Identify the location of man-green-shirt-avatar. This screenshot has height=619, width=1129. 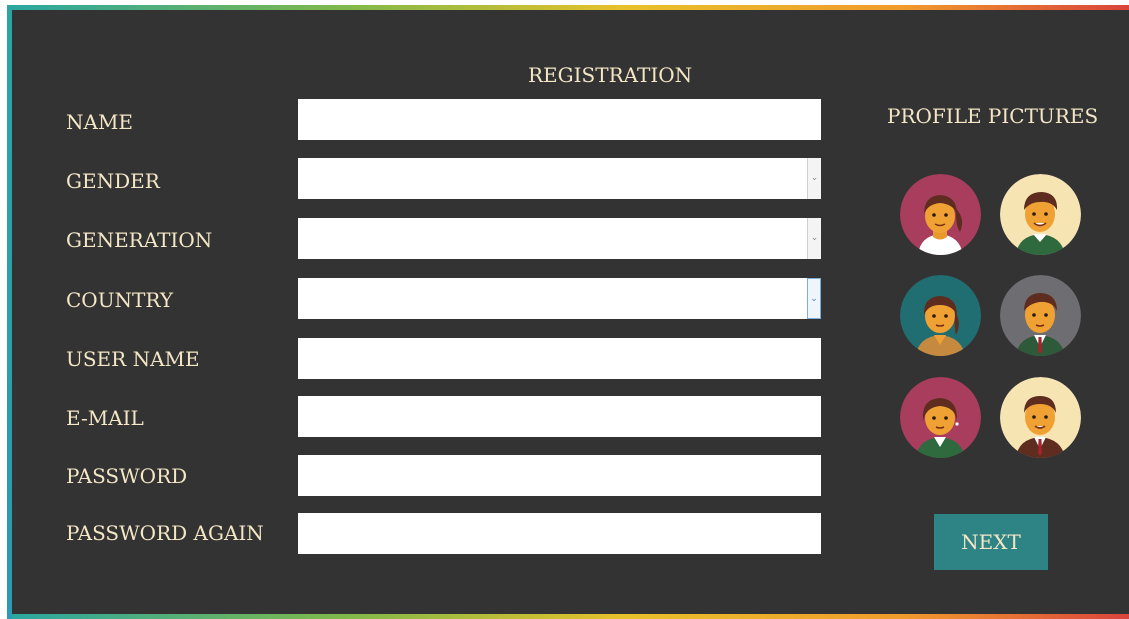
(1040, 214).